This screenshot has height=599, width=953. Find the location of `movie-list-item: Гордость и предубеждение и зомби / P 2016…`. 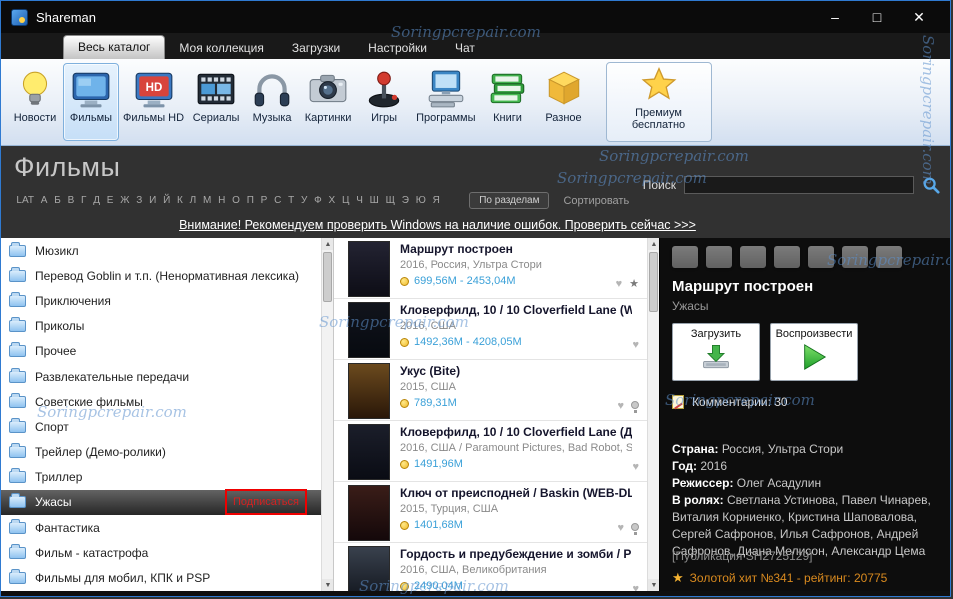

movie-list-item: Гордость и предубеждение и зомби / P 2016… is located at coordinates (490, 567).